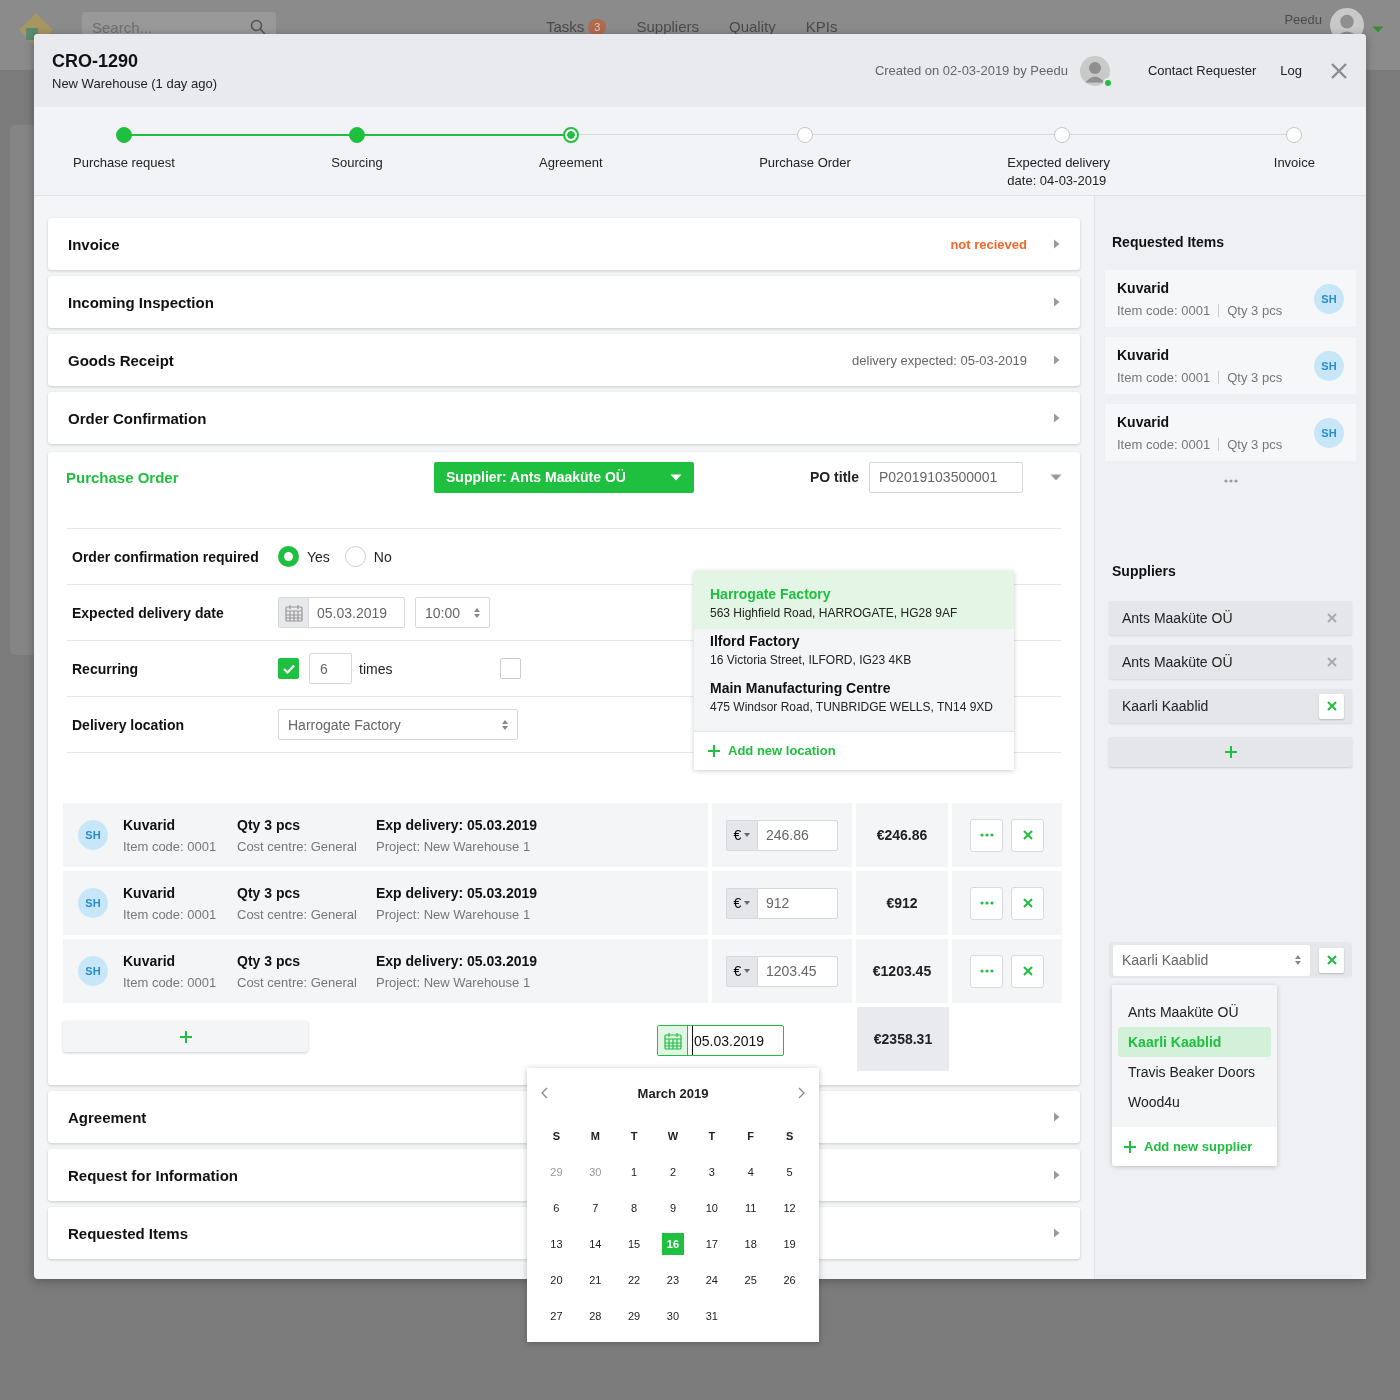 The image size is (1400, 1400). Describe the element at coordinates (751, 1136) in the screenshot. I see `weekday-label: F` at that location.